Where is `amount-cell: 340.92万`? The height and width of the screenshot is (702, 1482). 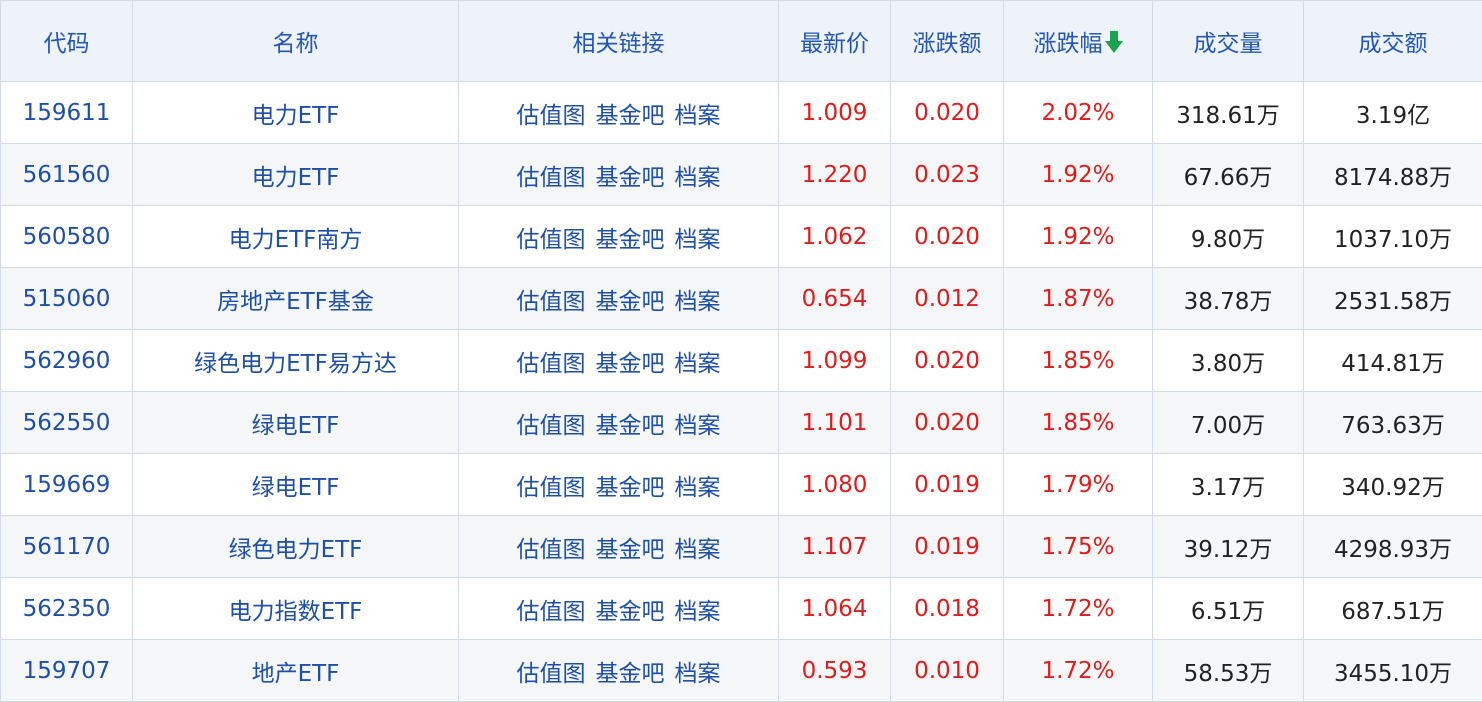
amount-cell: 340.92万 is located at coordinates (1393, 485).